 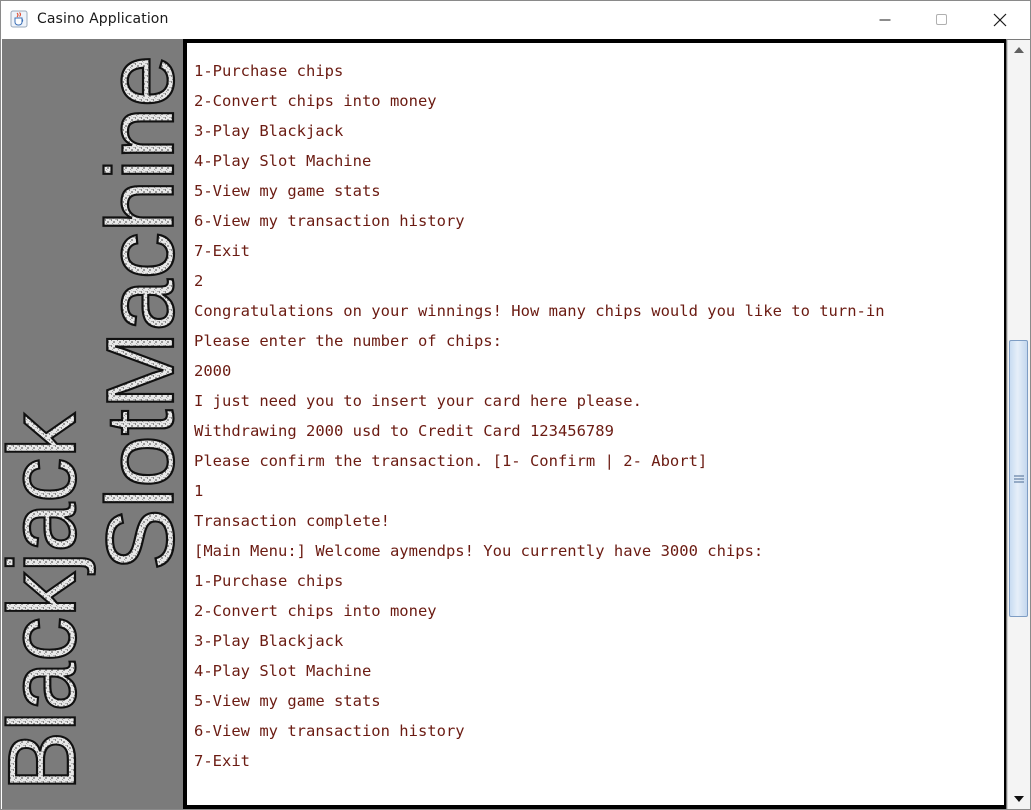 I want to click on scroll-down-button, so click(x=1019, y=799).